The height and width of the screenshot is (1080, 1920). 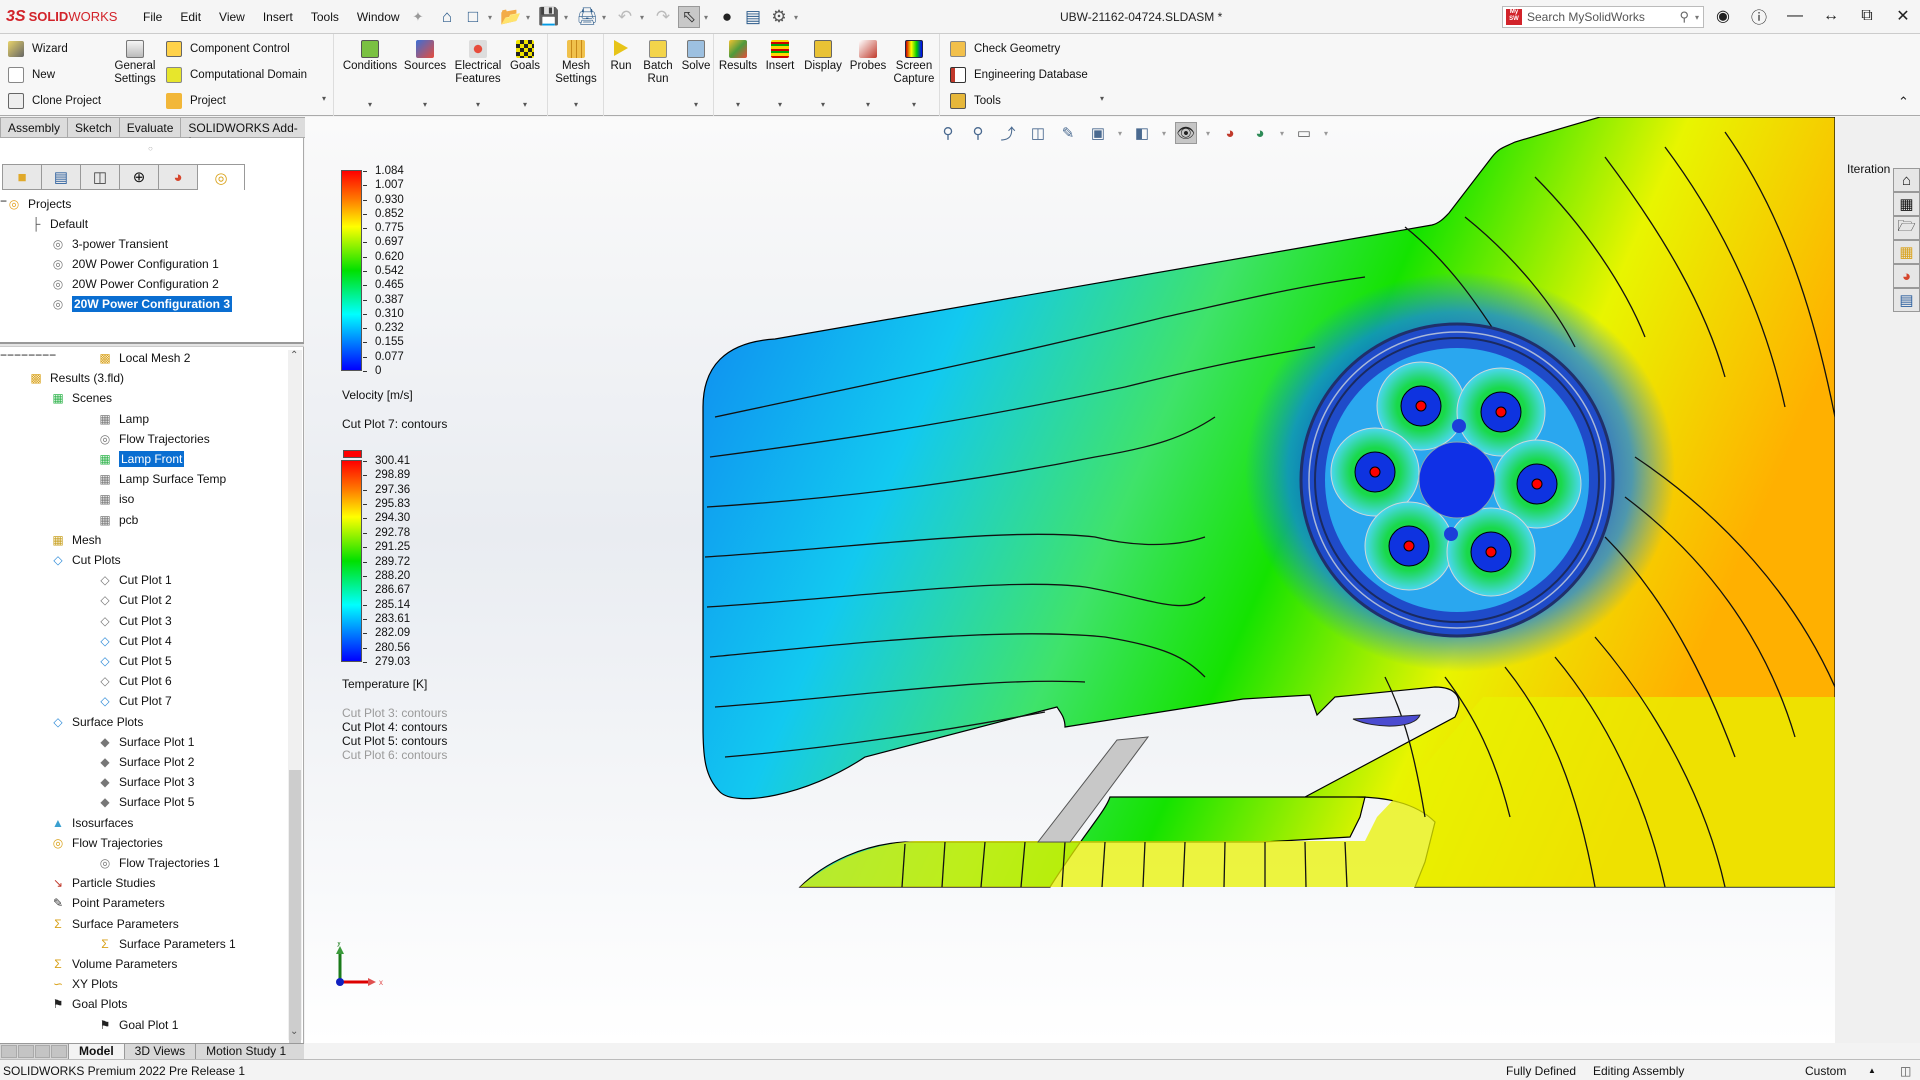 What do you see at coordinates (76, 378) in the screenshot?
I see `tree-item: ▩ Results (3.fld)` at bounding box center [76, 378].